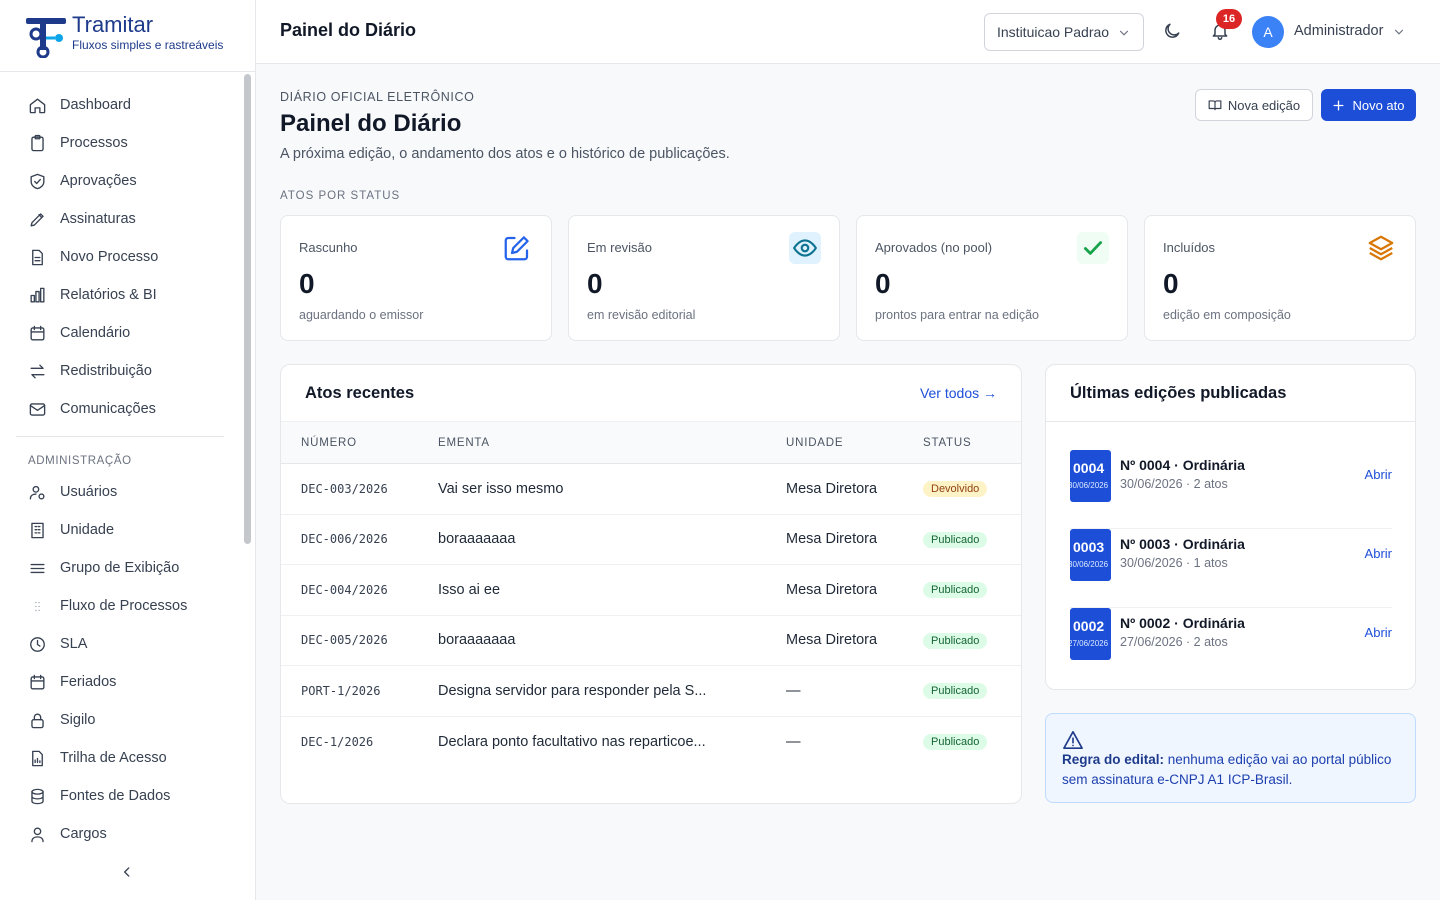  What do you see at coordinates (124, 796) in the screenshot?
I see `sidebar-item-fontes-dados: Fontes de Dados` at bounding box center [124, 796].